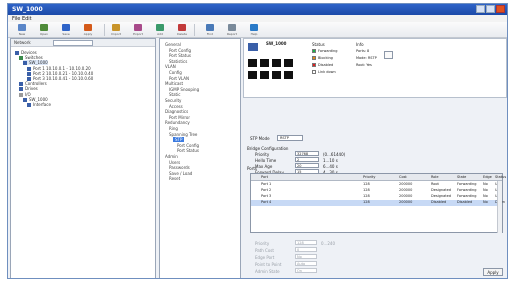  What do you see at coordinates (43, 34) in the screenshot?
I see `toolbar-button-label: Open` at bounding box center [43, 34].